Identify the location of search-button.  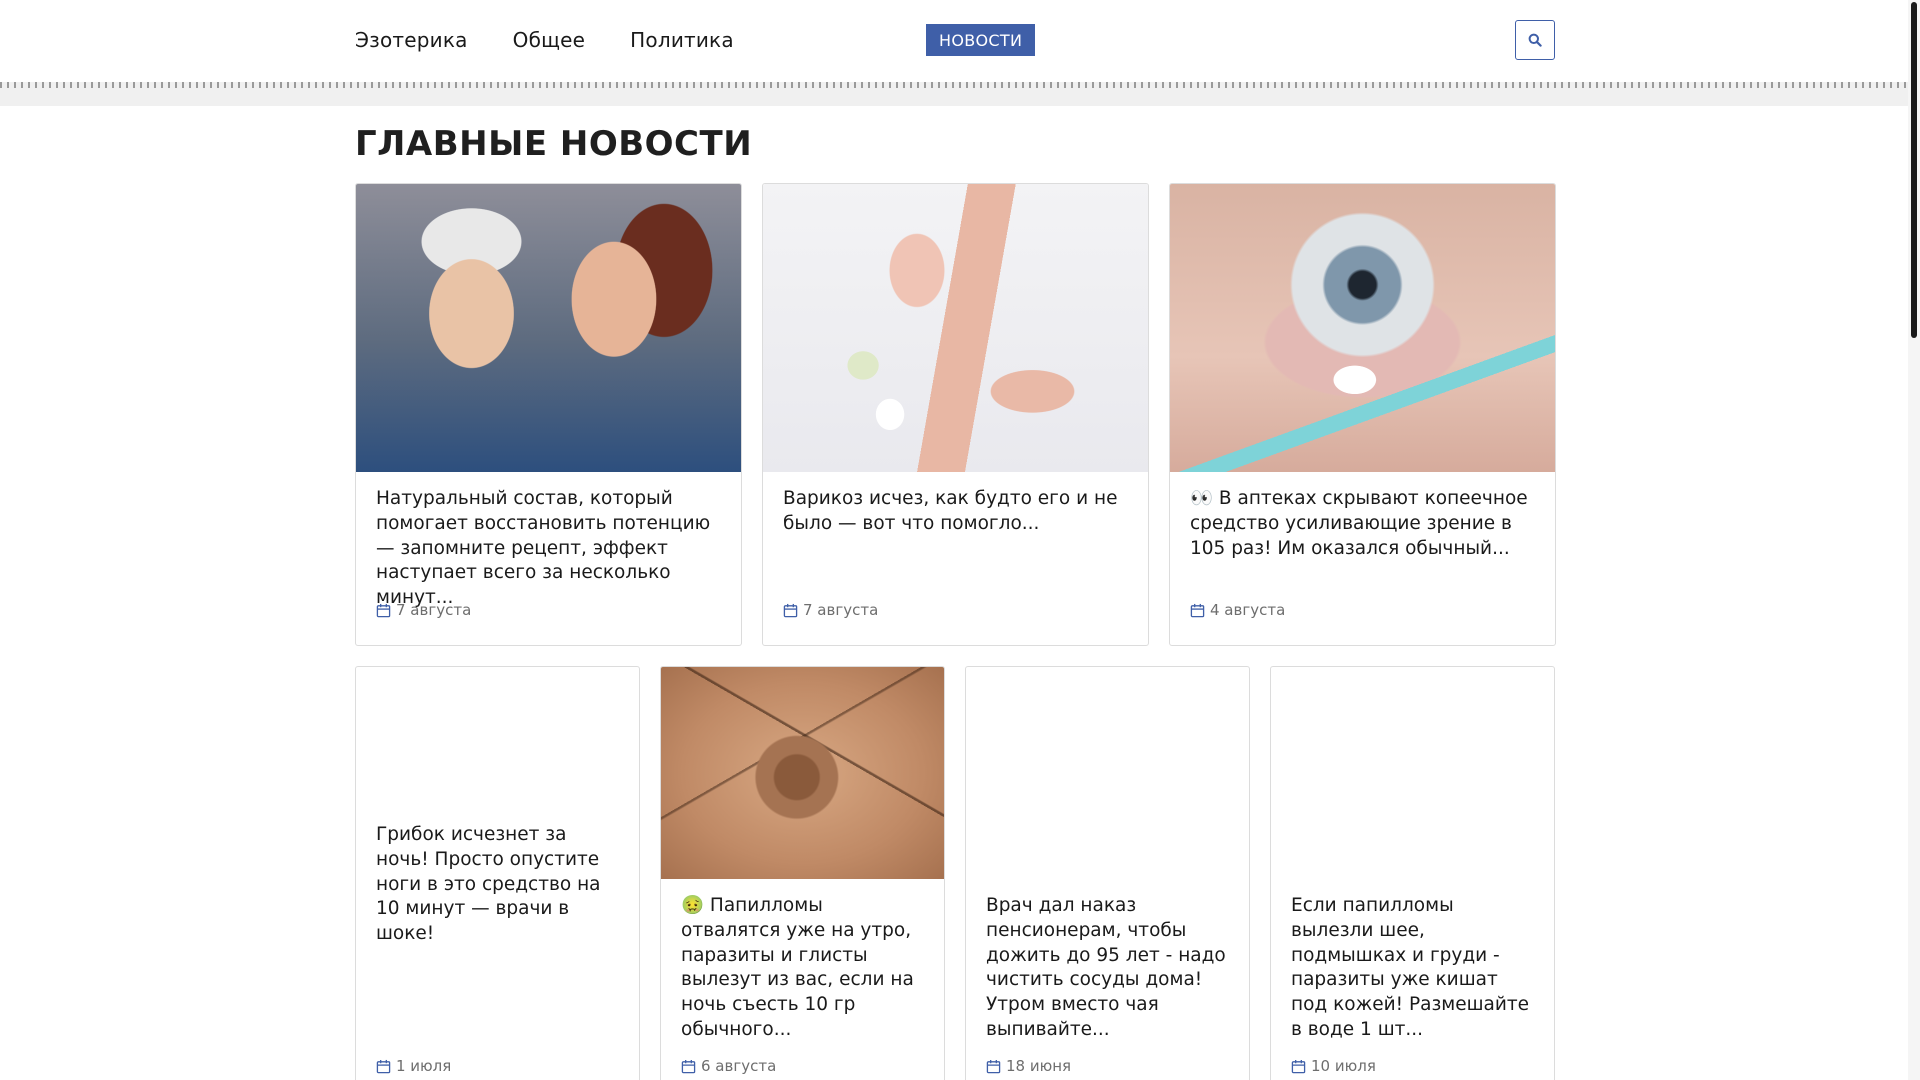
(1535, 40).